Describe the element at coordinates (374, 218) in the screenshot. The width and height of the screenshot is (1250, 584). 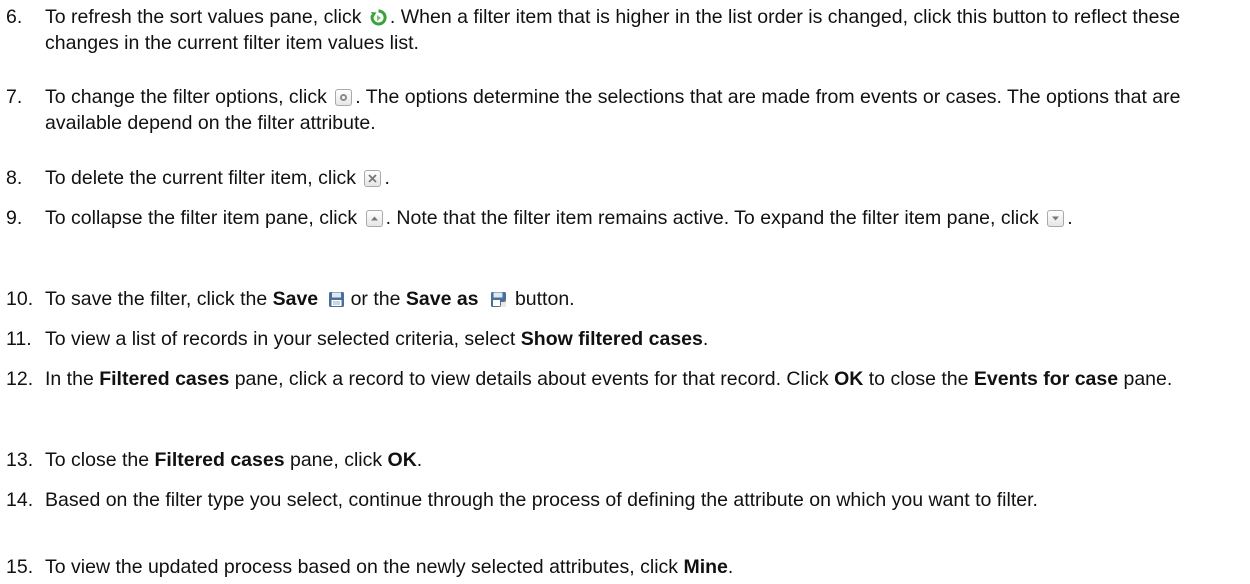
I see `collapse-icon` at that location.